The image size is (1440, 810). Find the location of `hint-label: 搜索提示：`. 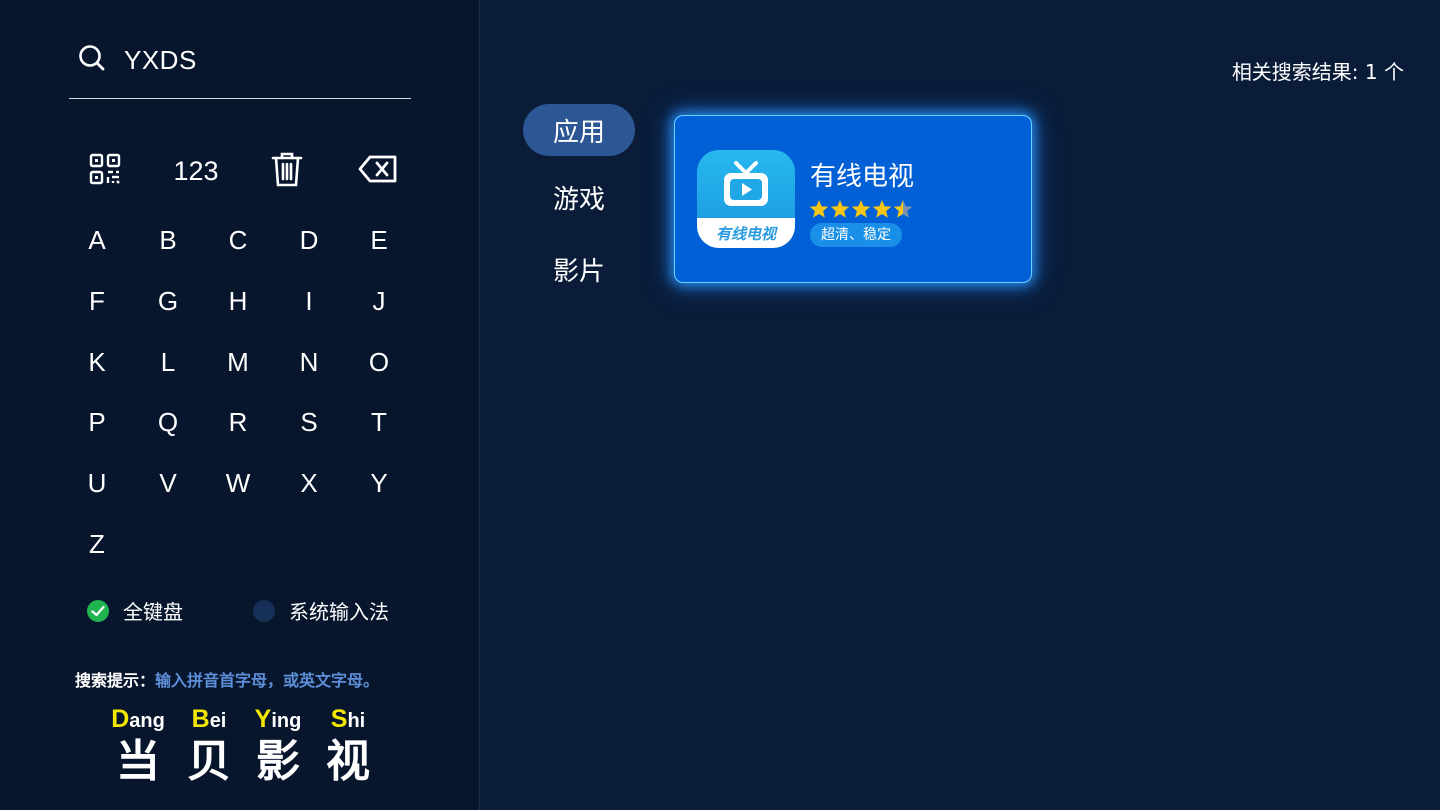

hint-label: 搜索提示： is located at coordinates (115, 680).